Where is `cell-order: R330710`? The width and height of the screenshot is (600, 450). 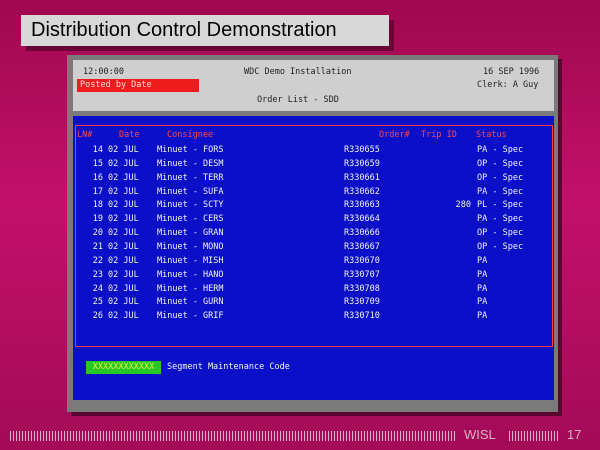
cell-order: R330710 is located at coordinates (362, 316).